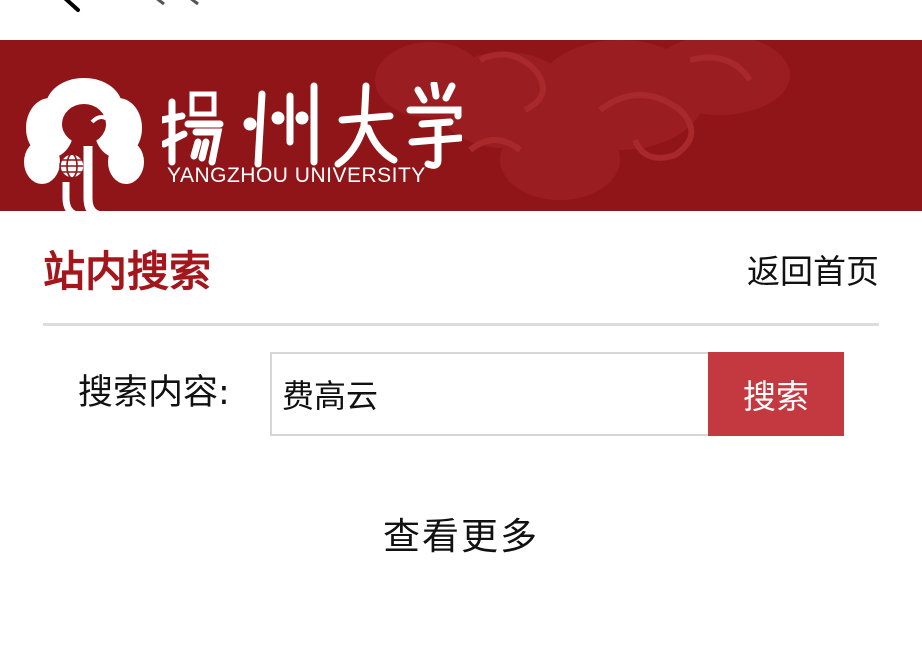 The width and height of the screenshot is (922, 657). What do you see at coordinates (461, 20) in the screenshot?
I see `top-toolbar` at bounding box center [461, 20].